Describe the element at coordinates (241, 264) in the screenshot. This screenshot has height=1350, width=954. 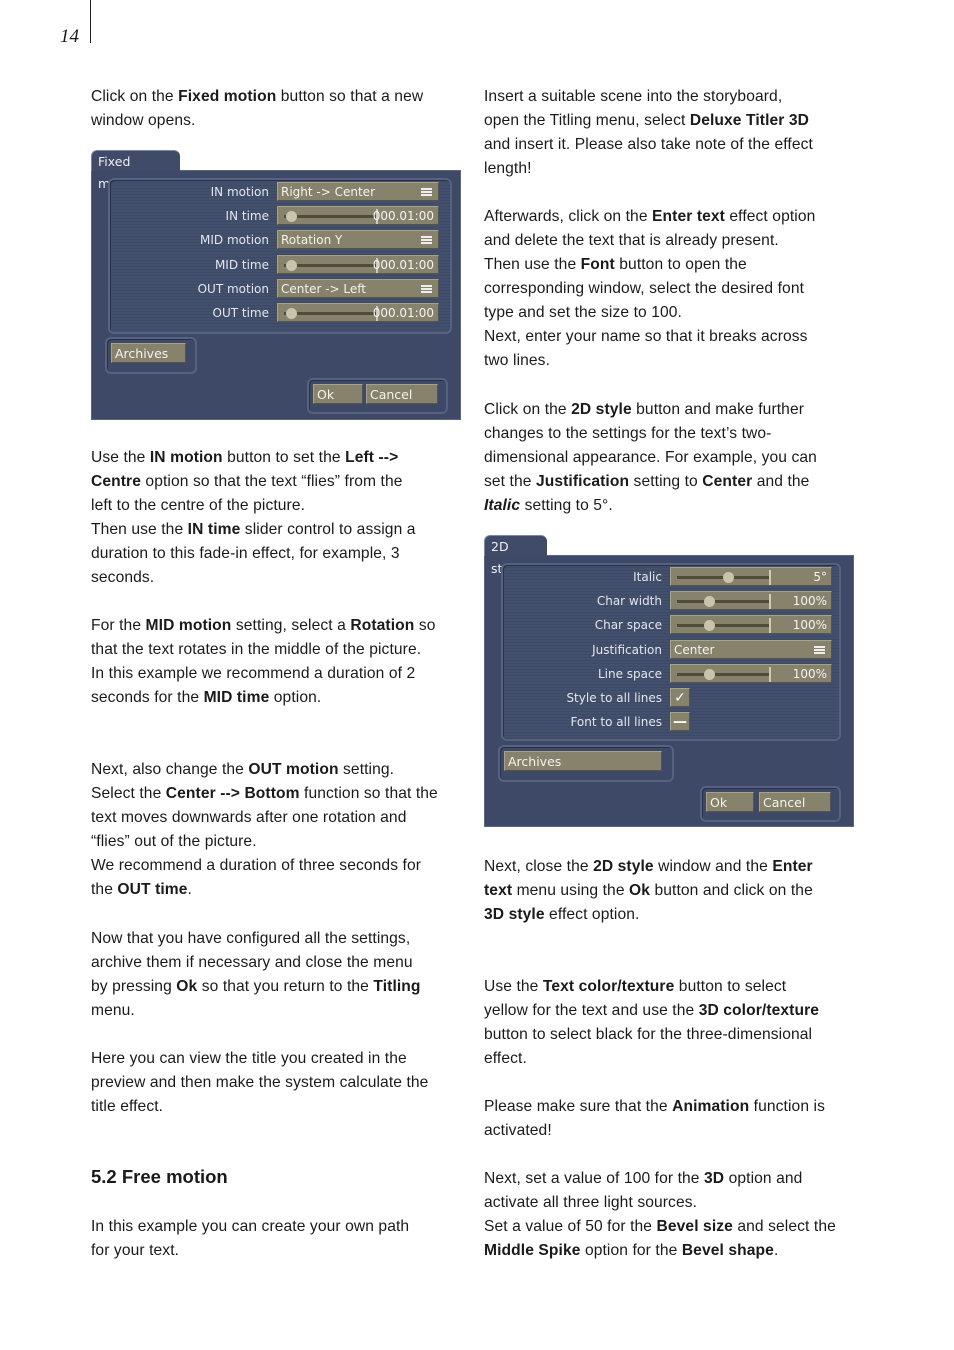
I see `mid-time-label: MID time` at that location.